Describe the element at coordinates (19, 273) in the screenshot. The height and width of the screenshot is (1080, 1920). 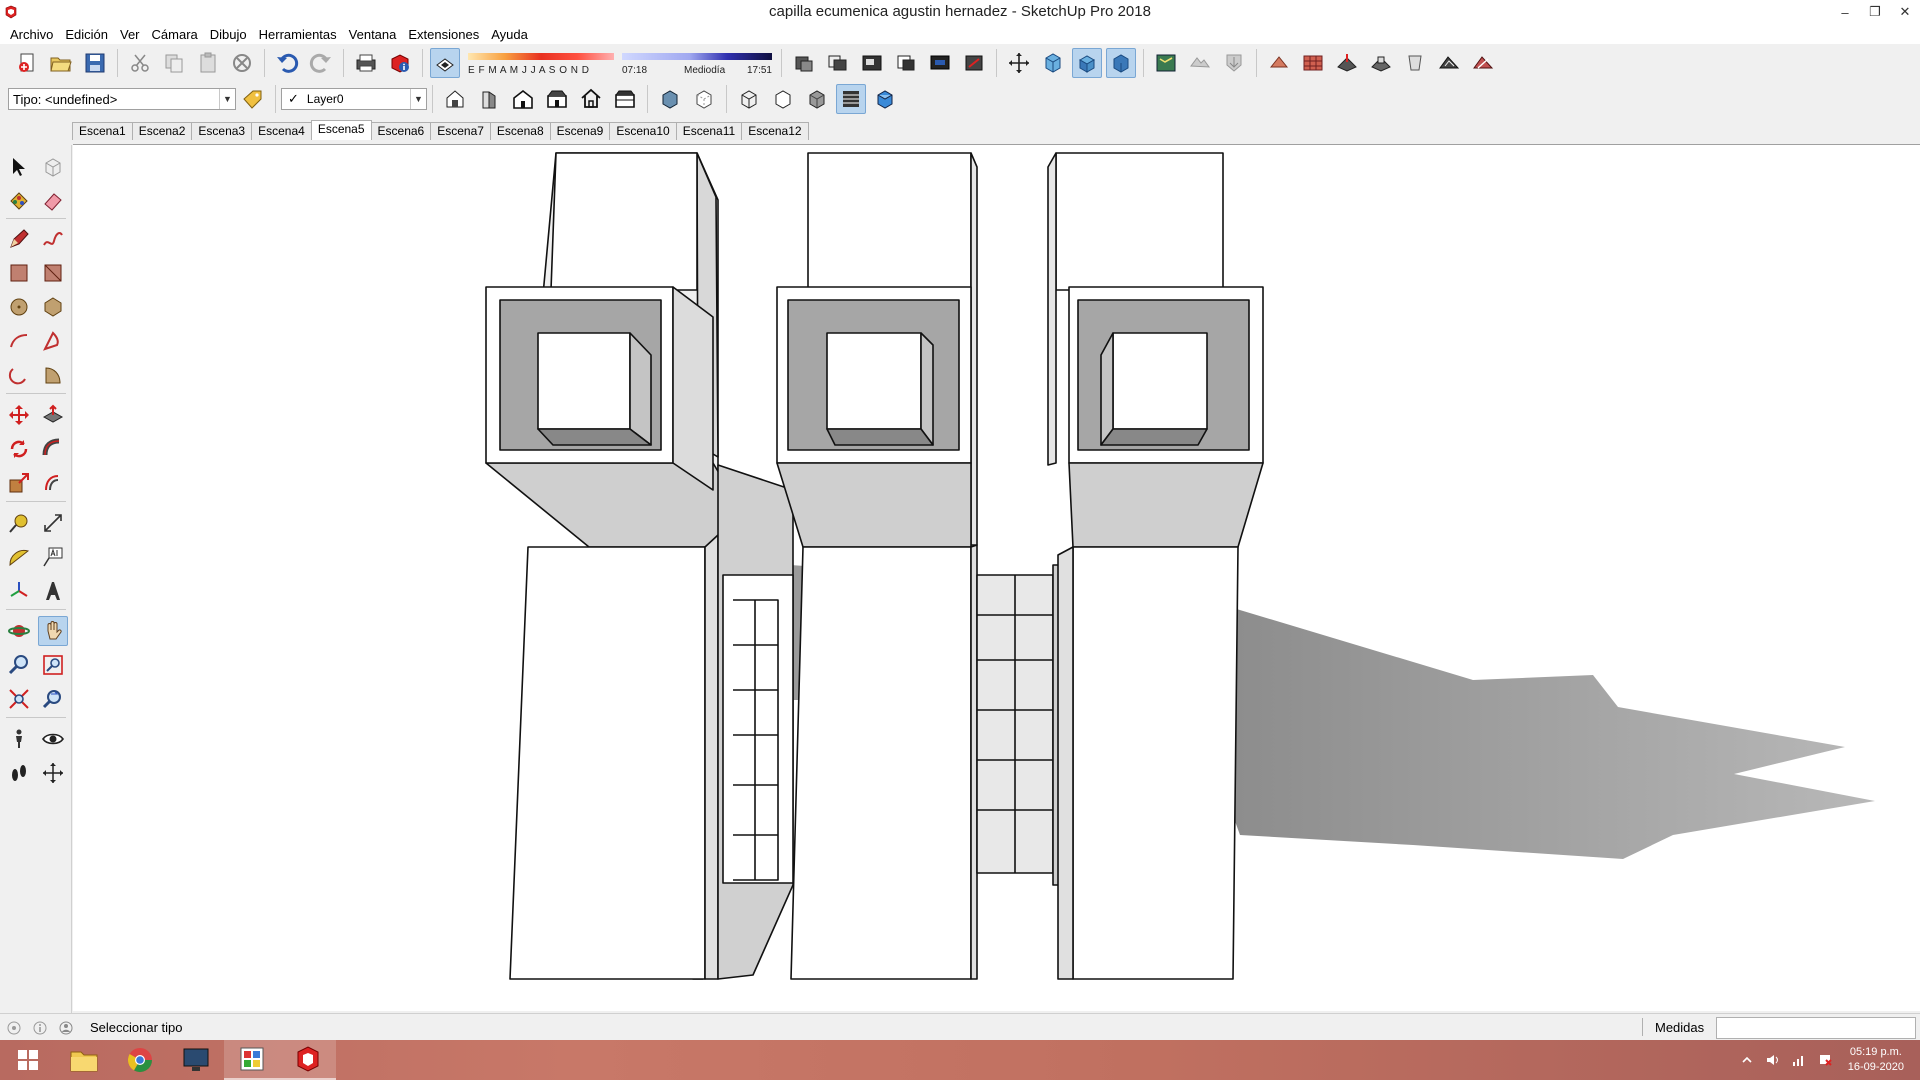
I see `rectangle-tool` at that location.